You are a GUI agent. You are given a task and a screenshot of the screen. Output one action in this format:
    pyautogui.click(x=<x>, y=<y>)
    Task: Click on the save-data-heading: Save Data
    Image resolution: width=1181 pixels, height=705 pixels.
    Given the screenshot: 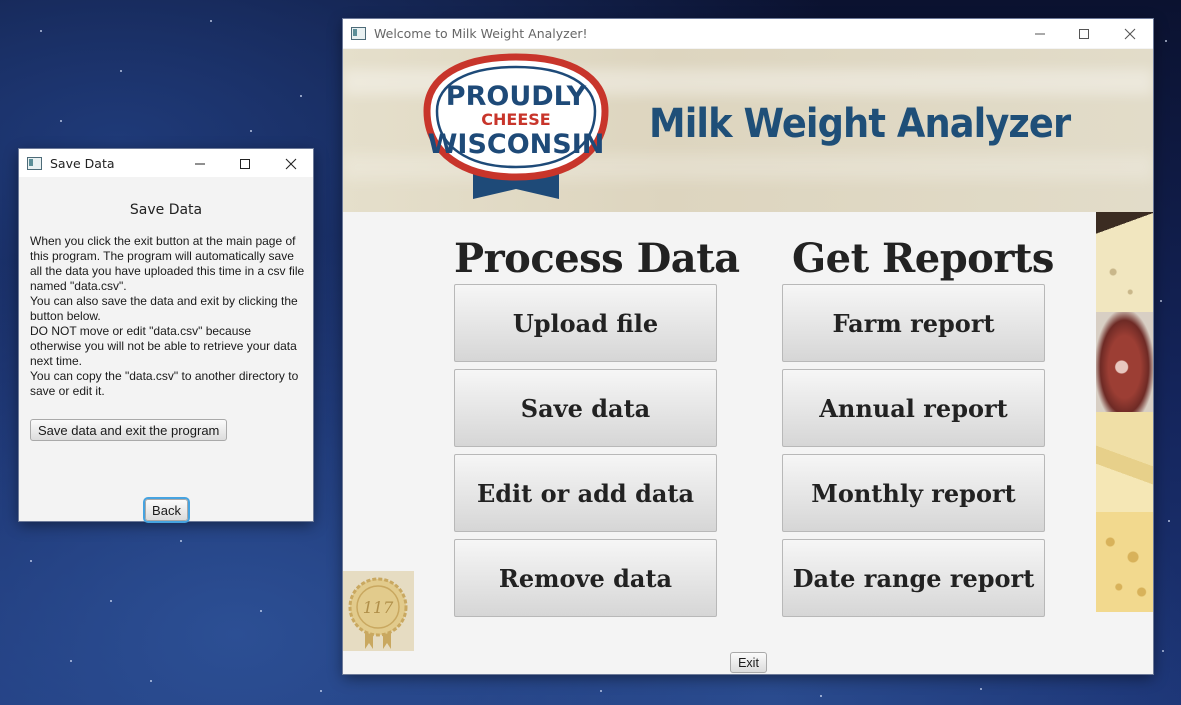 What is the action you would take?
    pyautogui.click(x=166, y=210)
    